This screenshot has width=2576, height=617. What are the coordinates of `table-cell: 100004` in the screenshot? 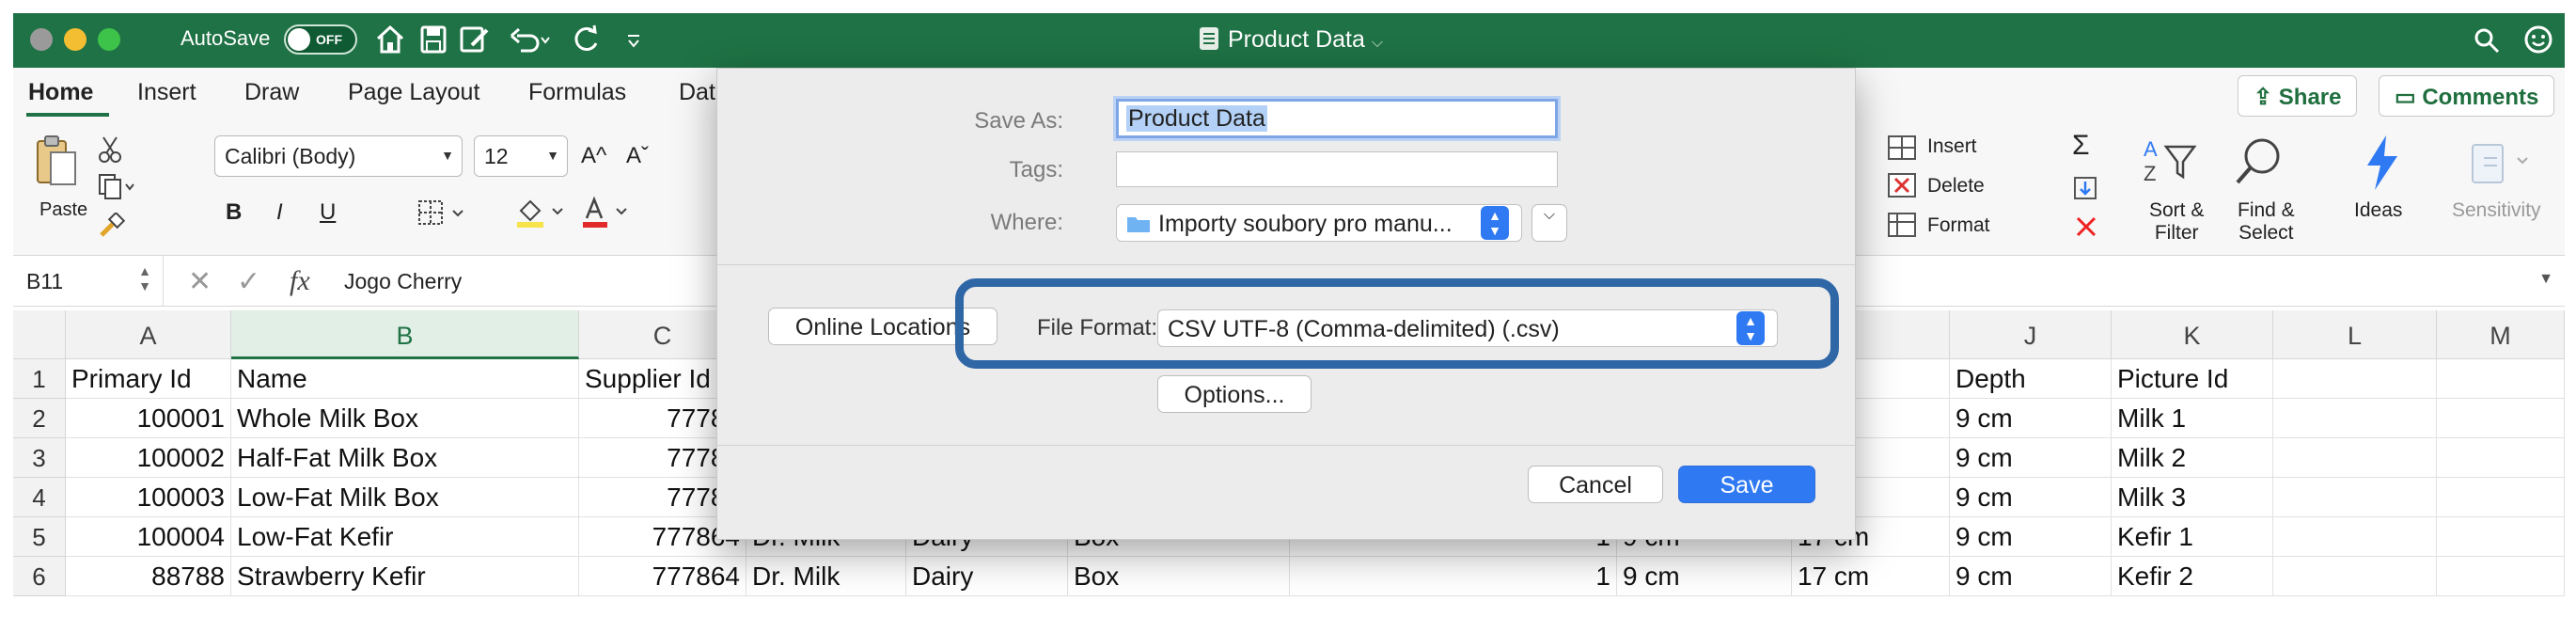 It's located at (149, 537).